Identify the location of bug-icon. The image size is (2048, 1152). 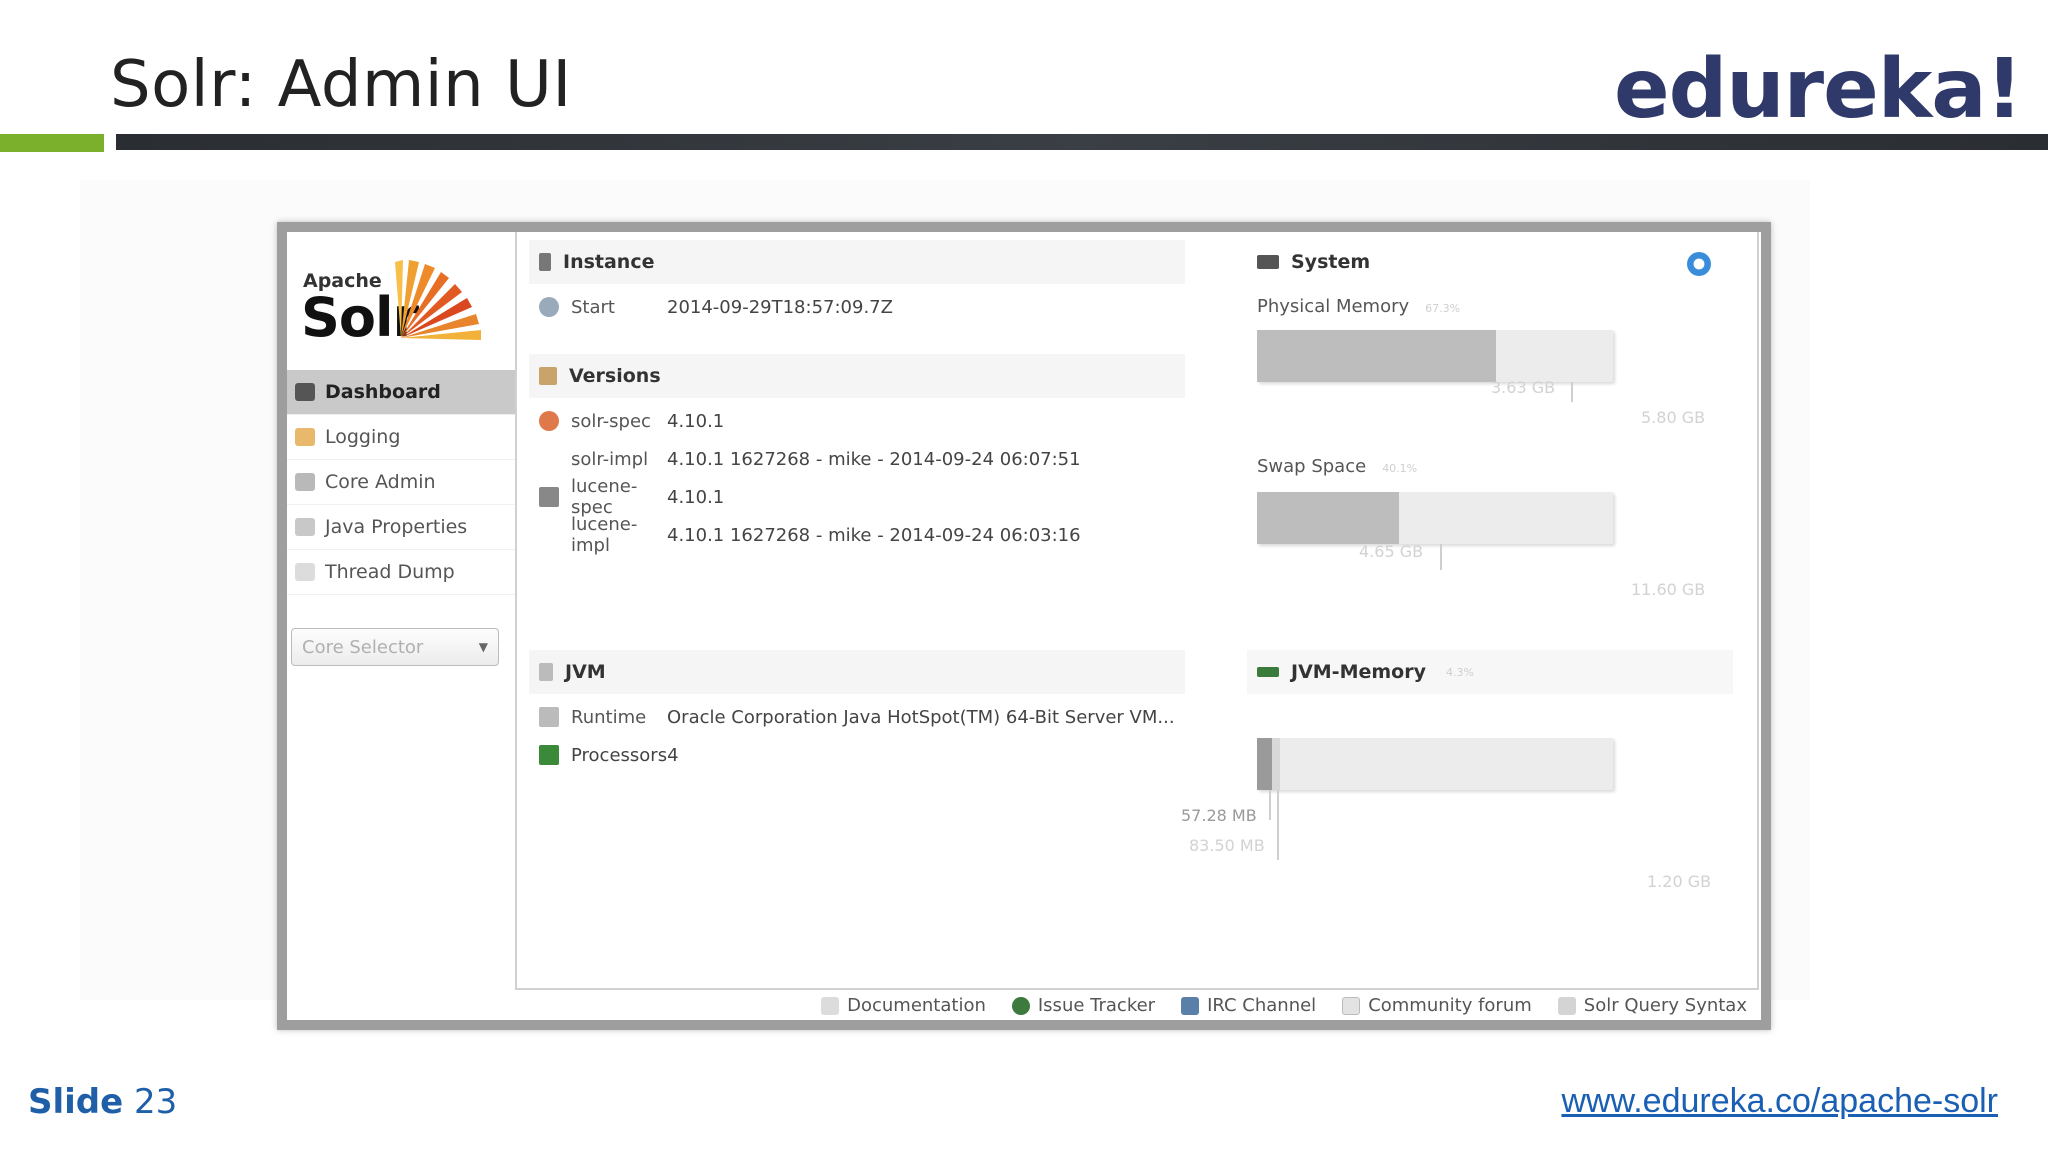
(1020, 1005).